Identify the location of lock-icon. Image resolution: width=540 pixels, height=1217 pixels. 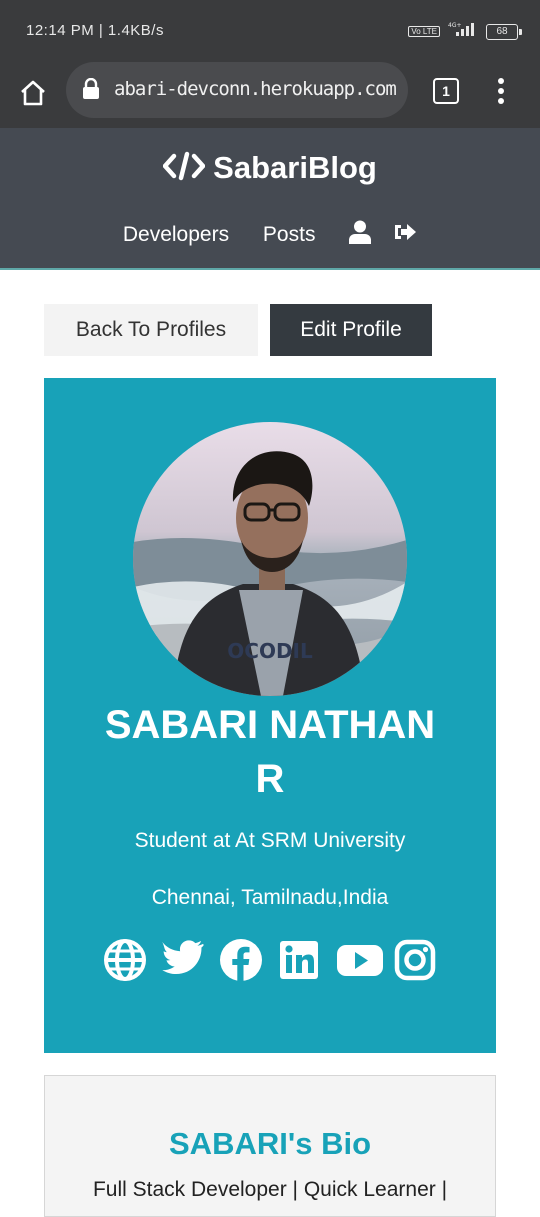
(91, 91).